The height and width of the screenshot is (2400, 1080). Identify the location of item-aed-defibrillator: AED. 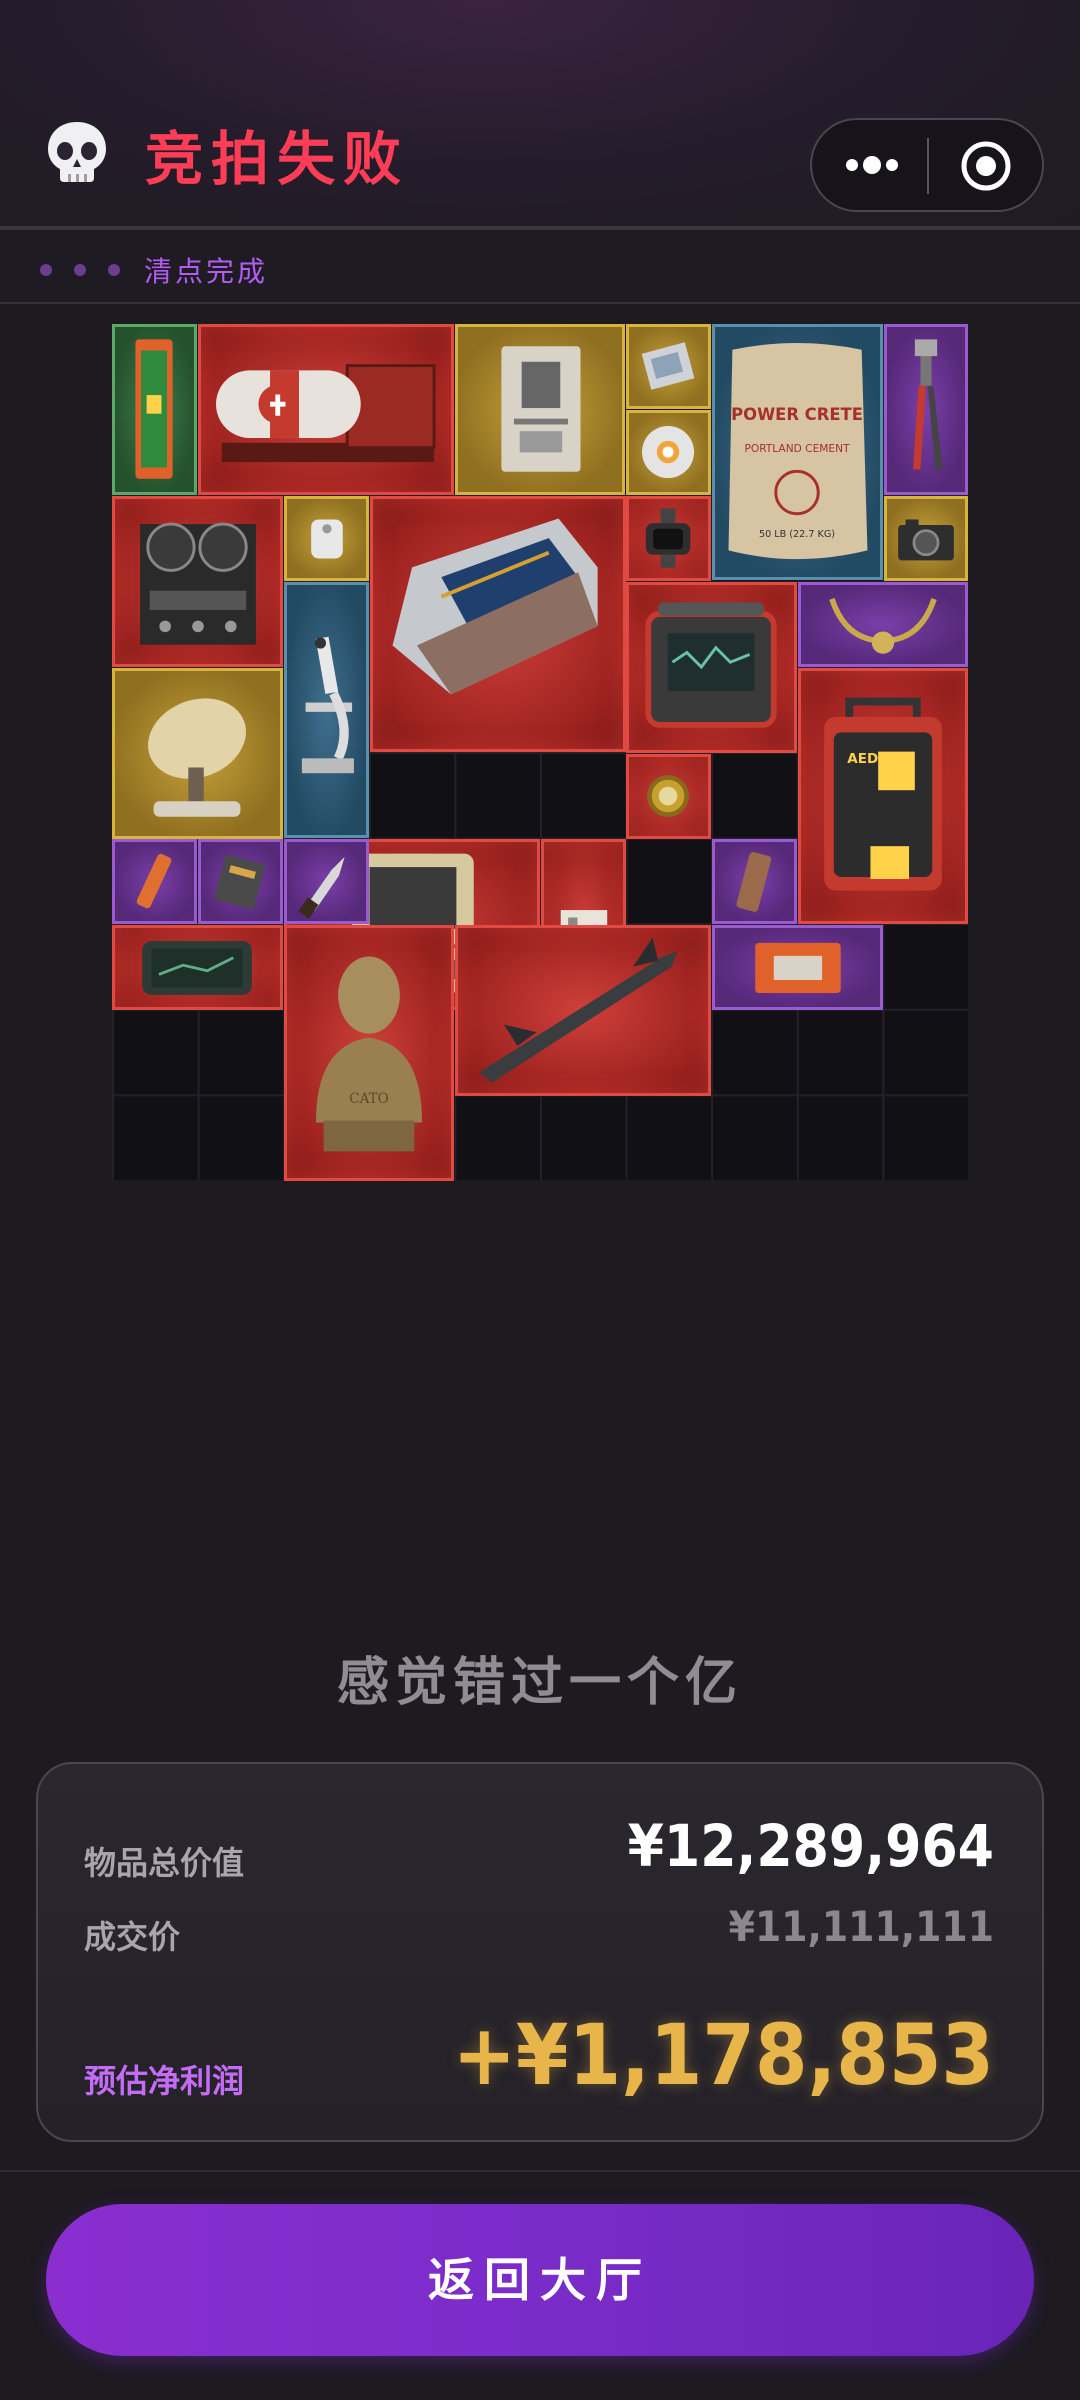
(883, 796).